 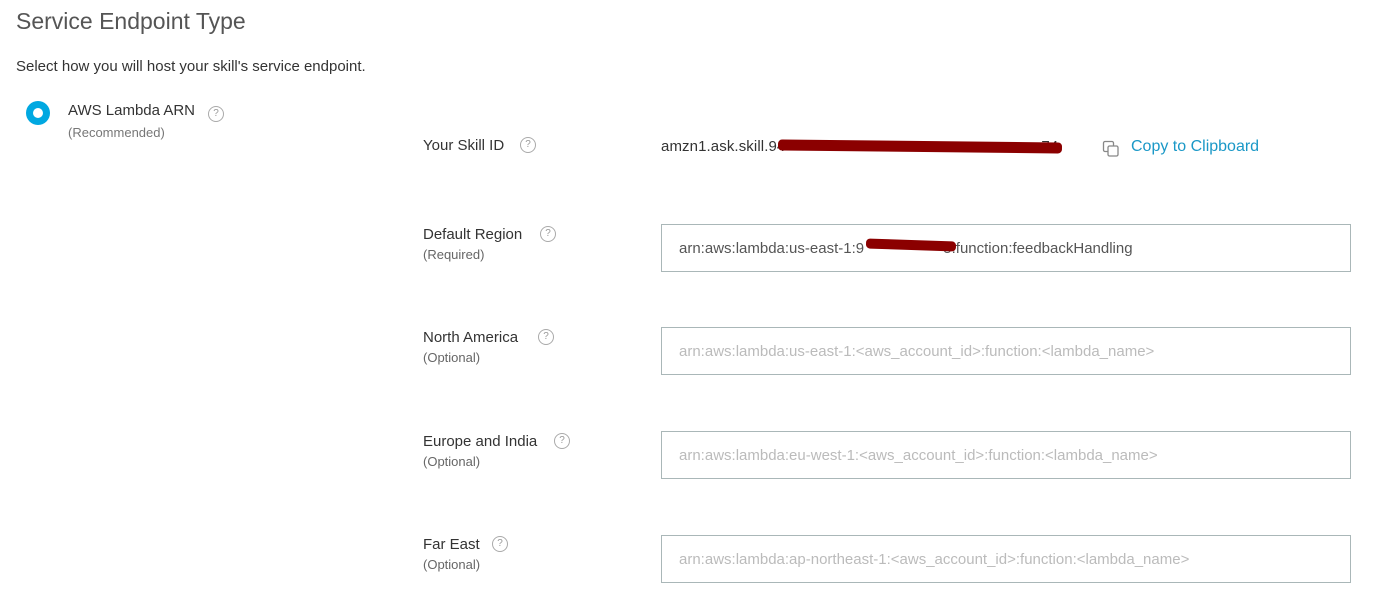 What do you see at coordinates (1006, 455) in the screenshot?
I see `europe-india-arn-input` at bounding box center [1006, 455].